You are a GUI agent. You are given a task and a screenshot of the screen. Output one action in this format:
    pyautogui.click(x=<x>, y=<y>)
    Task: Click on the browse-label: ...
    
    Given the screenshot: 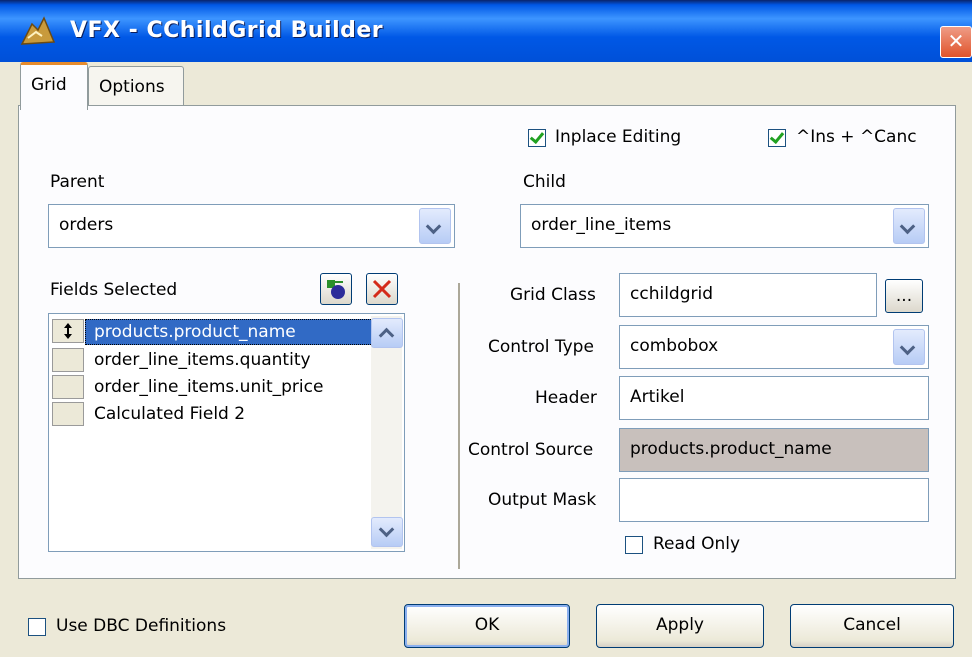 What is the action you would take?
    pyautogui.click(x=904, y=296)
    